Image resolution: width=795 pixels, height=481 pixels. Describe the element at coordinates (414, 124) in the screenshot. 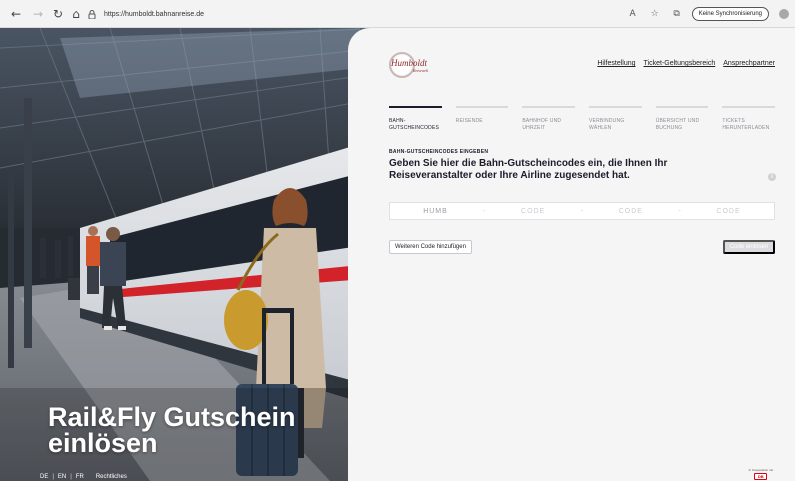

I see `step-label: Bahn-Gutscheincodes` at that location.